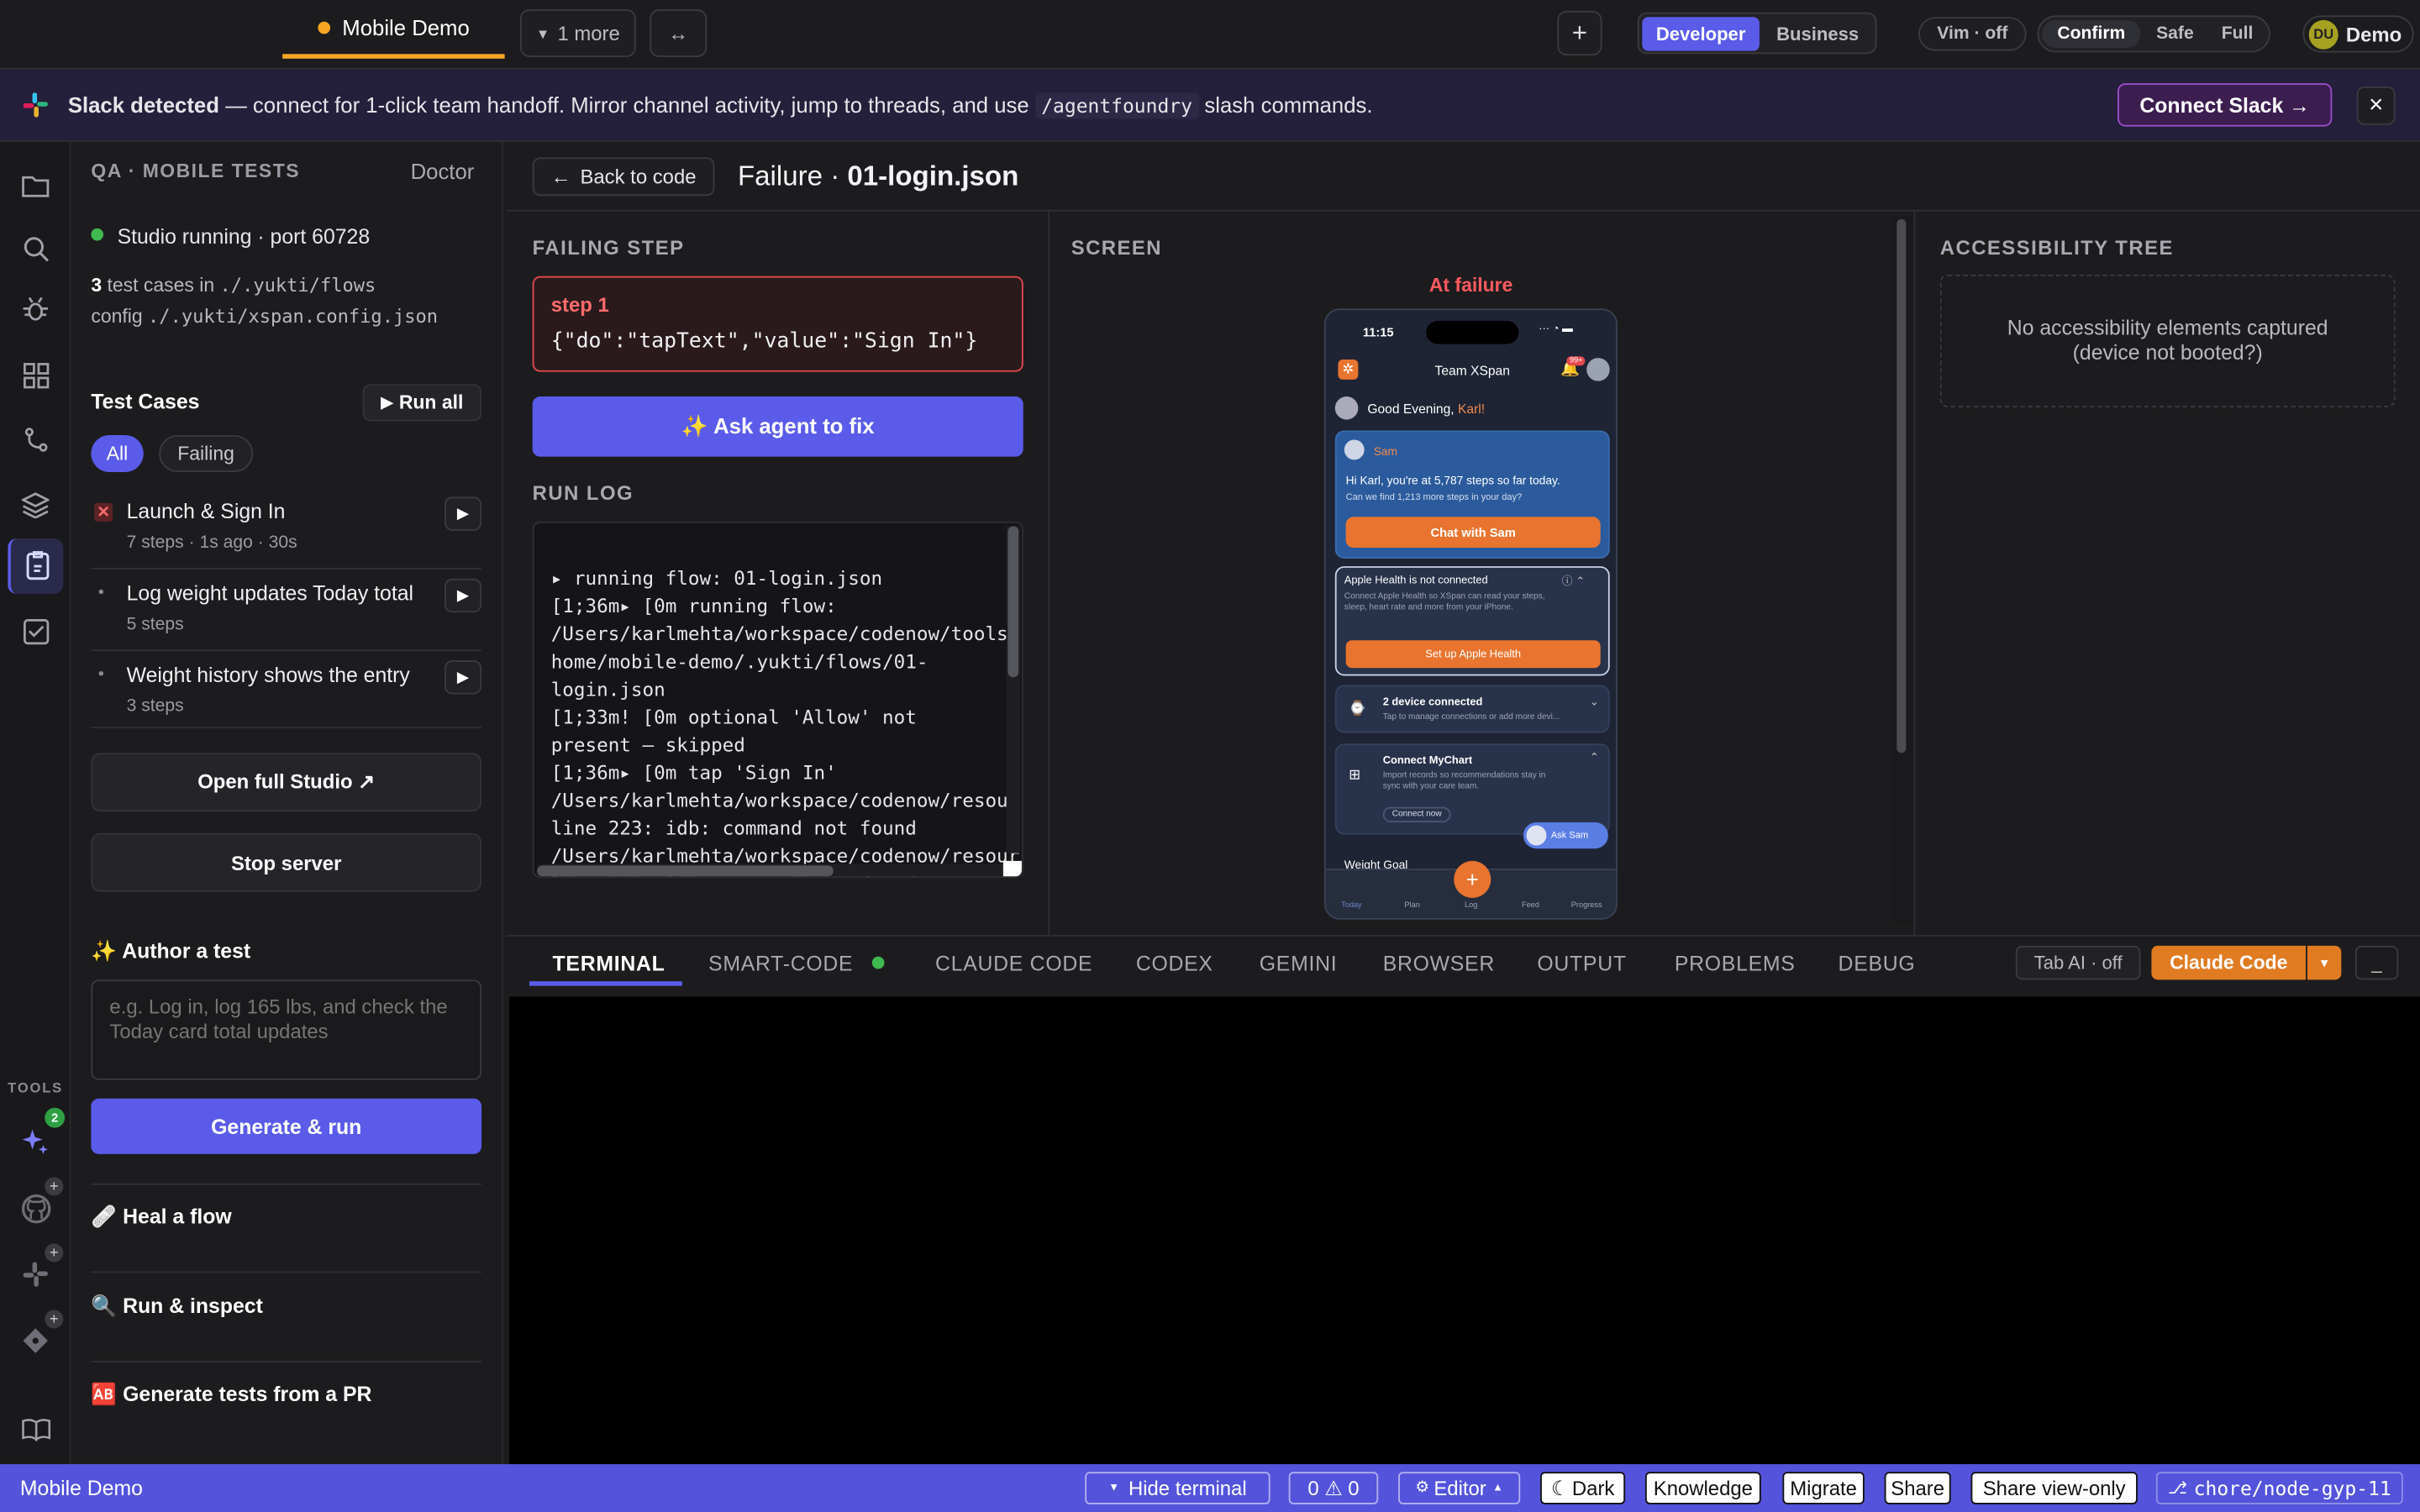 The width and height of the screenshot is (2420, 1512). Describe the element at coordinates (1587, 906) in the screenshot. I see `nav-progress: Progress` at that location.